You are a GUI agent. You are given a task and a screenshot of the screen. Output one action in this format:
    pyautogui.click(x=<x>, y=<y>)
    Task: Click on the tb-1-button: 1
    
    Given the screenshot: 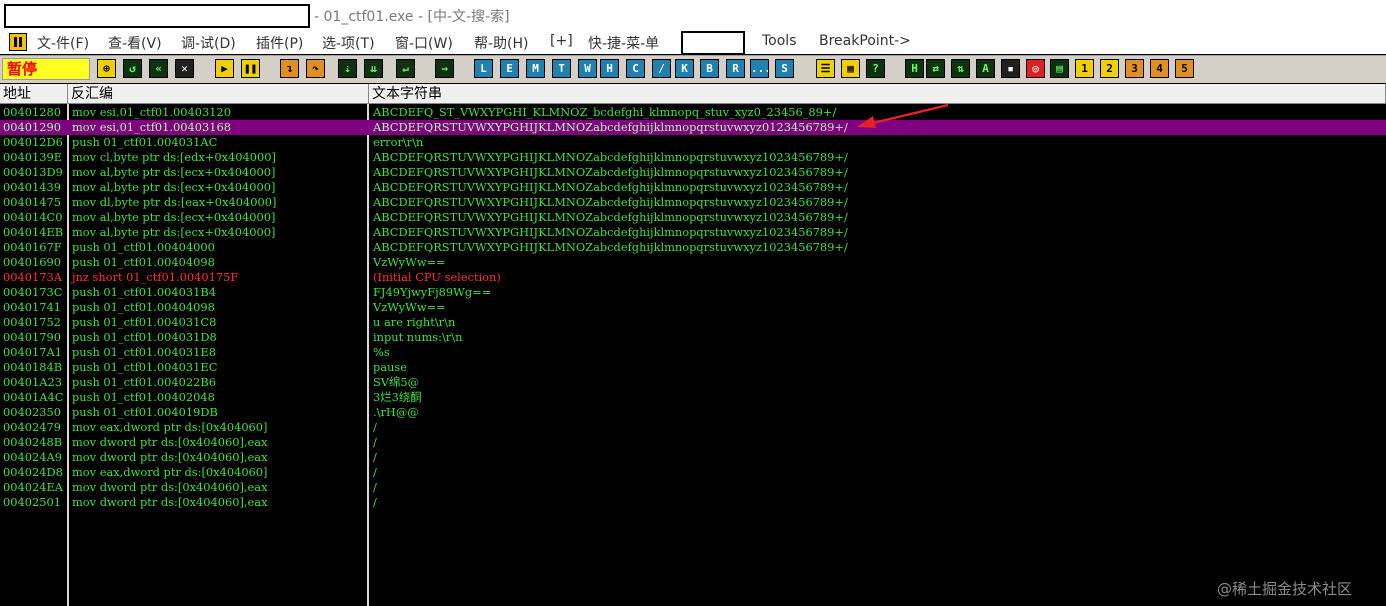 What is the action you would take?
    pyautogui.click(x=1084, y=68)
    